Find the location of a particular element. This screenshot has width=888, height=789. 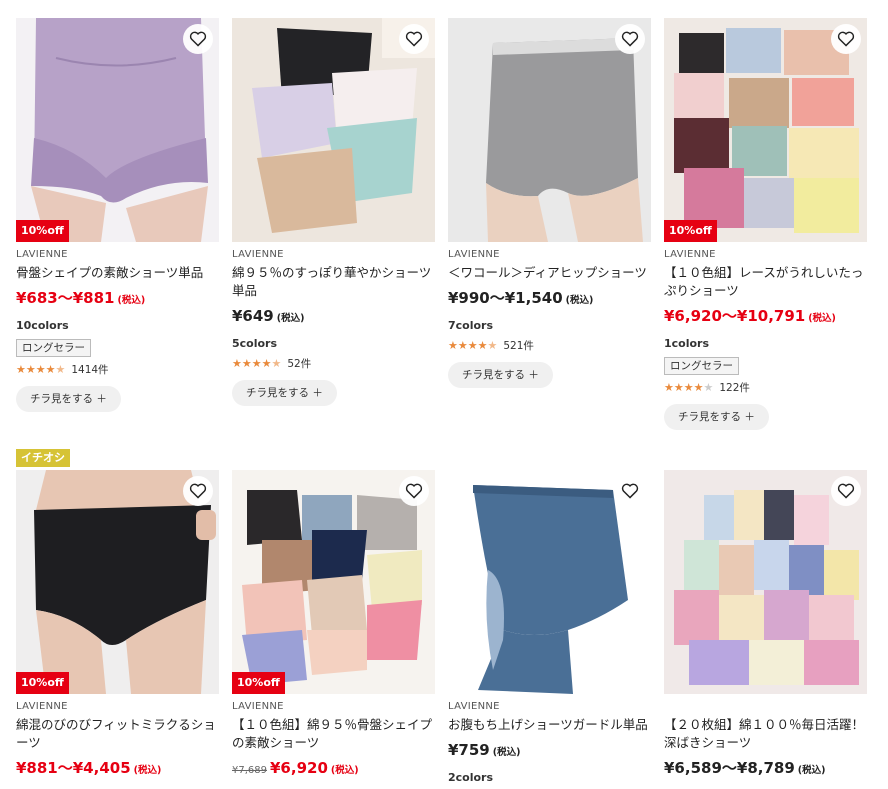

product-price: ¥6,920～¥10,791 (税込) is located at coordinates (750, 316).